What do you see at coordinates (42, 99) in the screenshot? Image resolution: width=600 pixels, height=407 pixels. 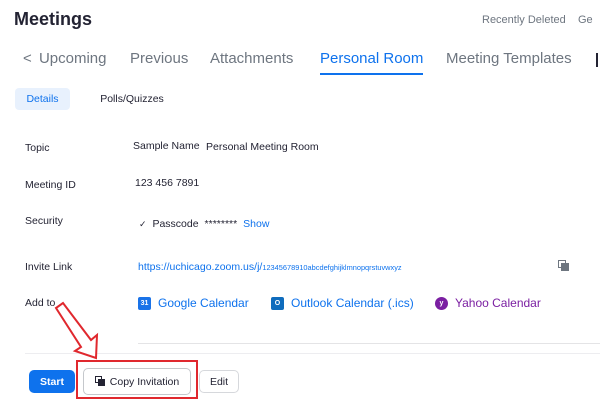 I see `subtab-details: Details` at bounding box center [42, 99].